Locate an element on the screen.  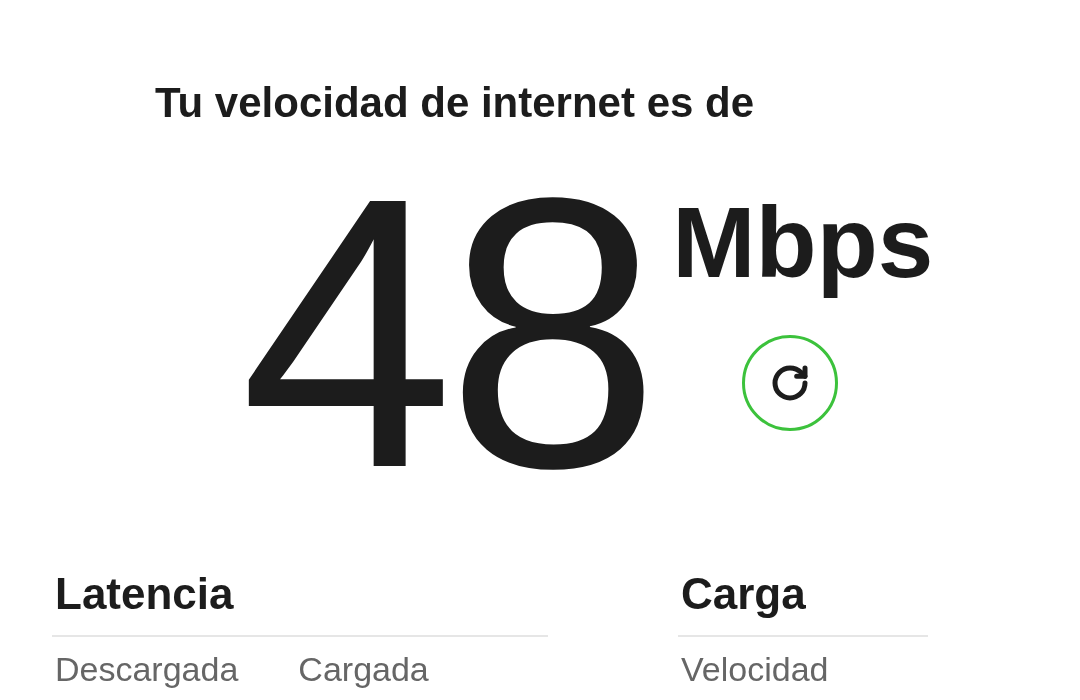
section-title: Carga is located at coordinates (743, 594).